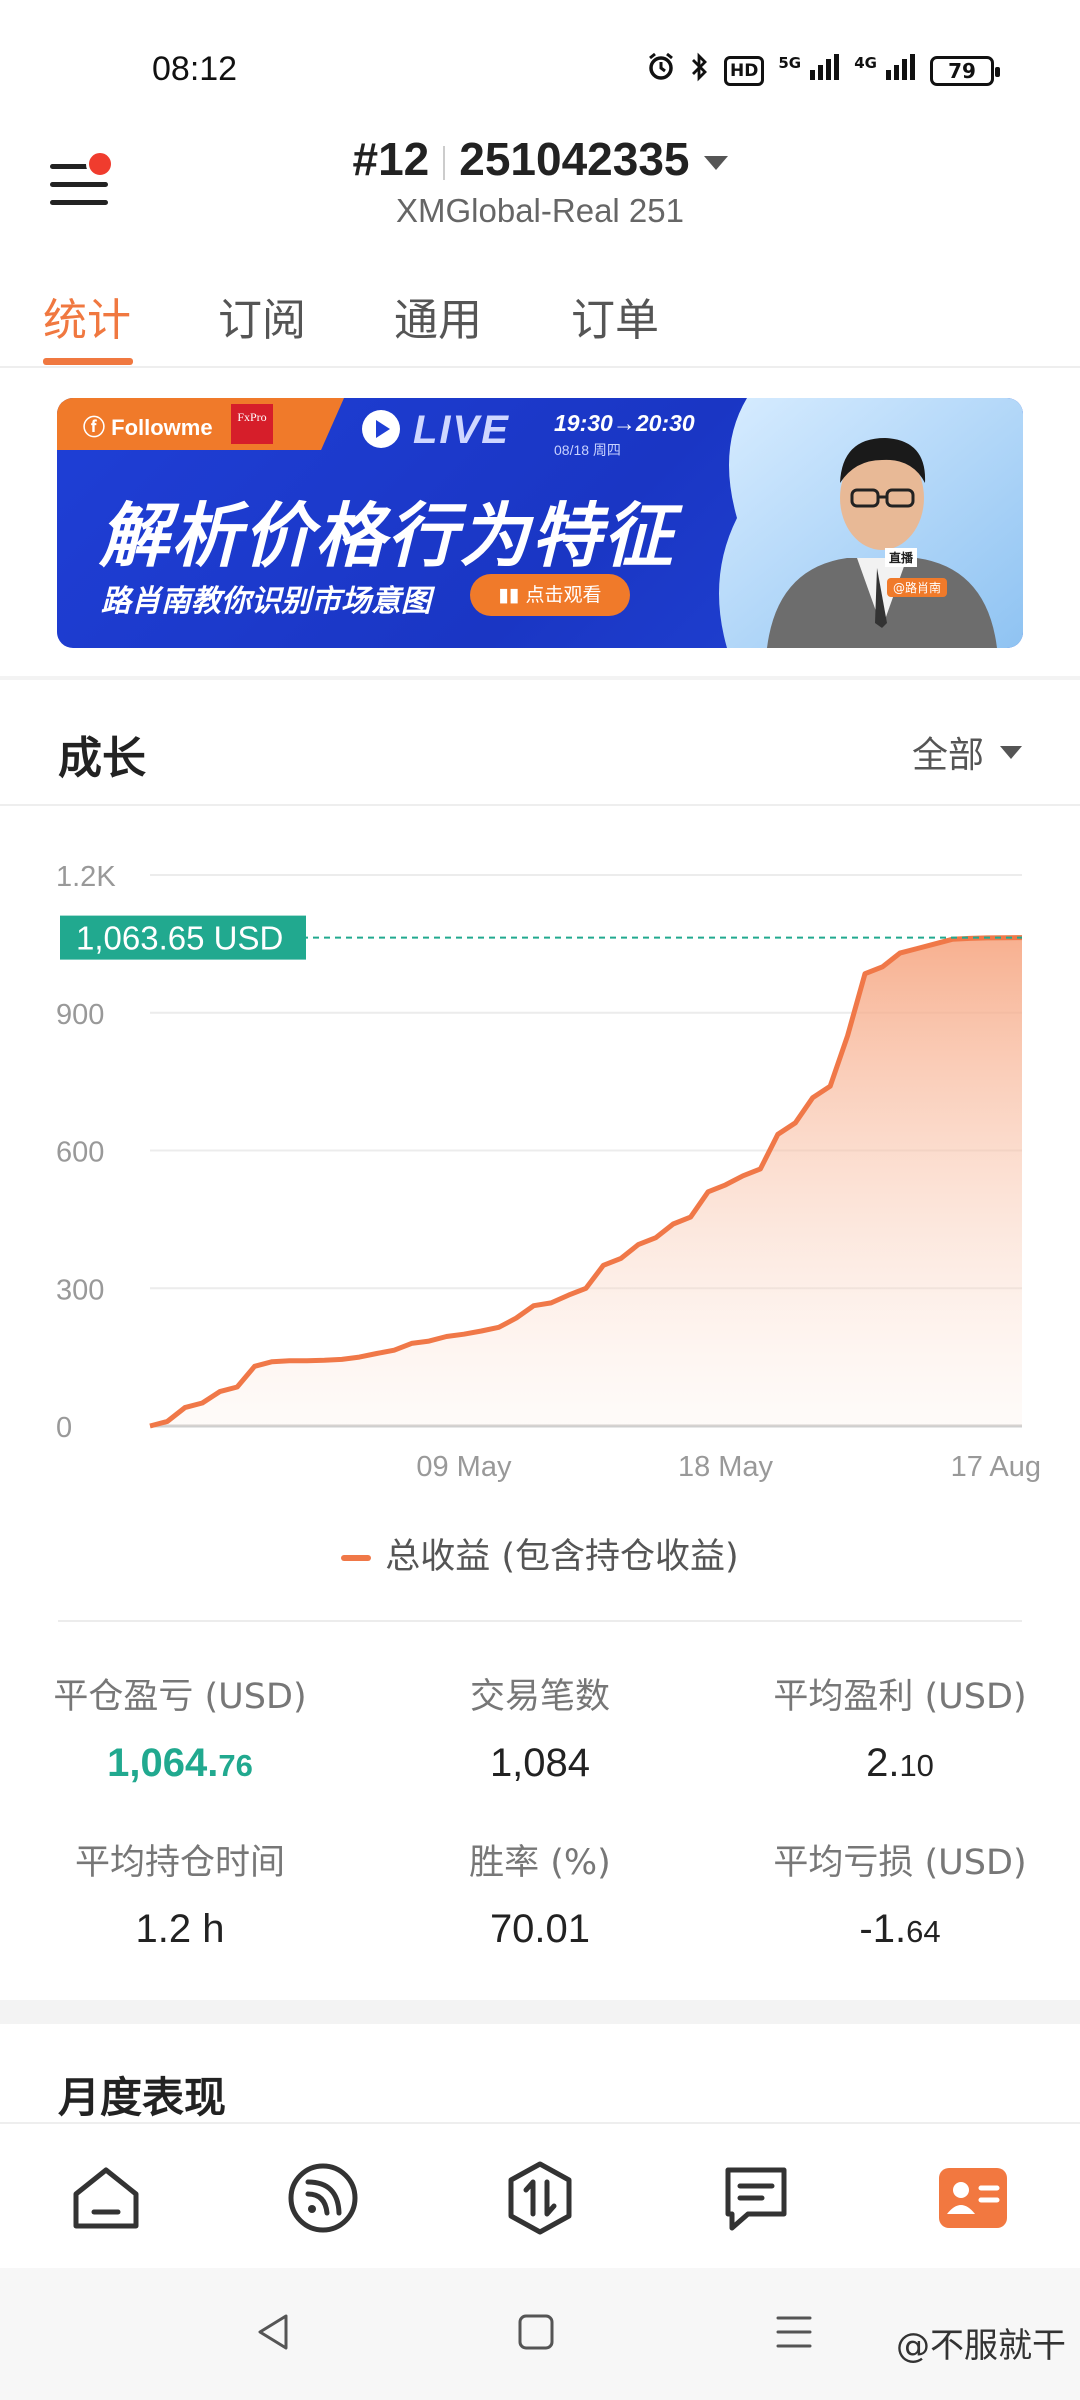  Describe the element at coordinates (587, 450) in the screenshot. I see `live-date: 08/18 周四` at that location.